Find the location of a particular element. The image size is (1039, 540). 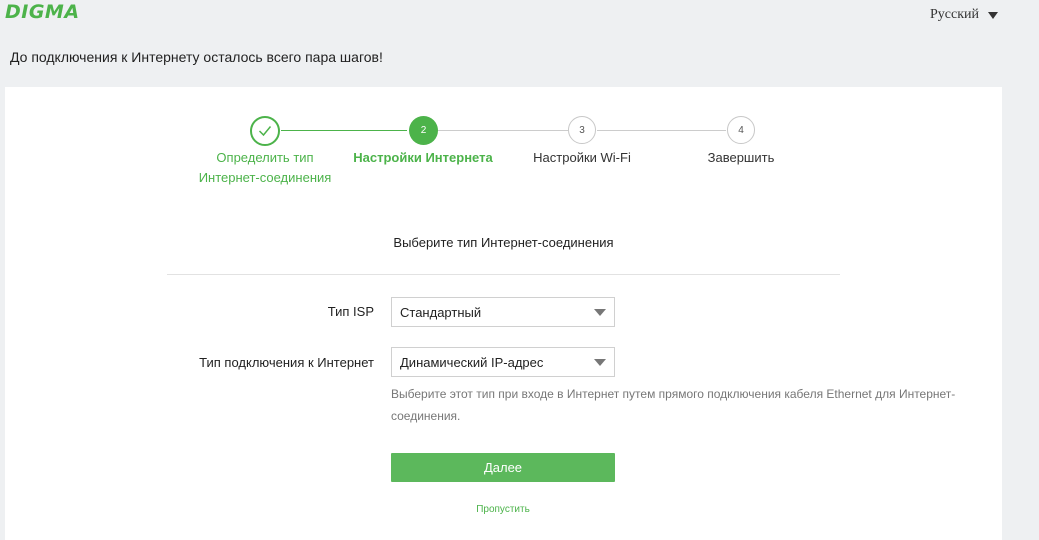

step-1-label: Определить тип Интернет-соединения is located at coordinates (265, 168).